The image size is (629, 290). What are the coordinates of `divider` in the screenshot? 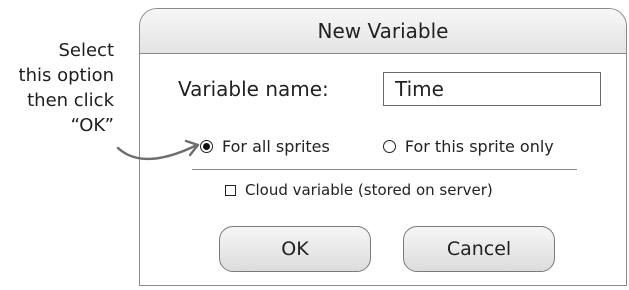 It's located at (384, 169).